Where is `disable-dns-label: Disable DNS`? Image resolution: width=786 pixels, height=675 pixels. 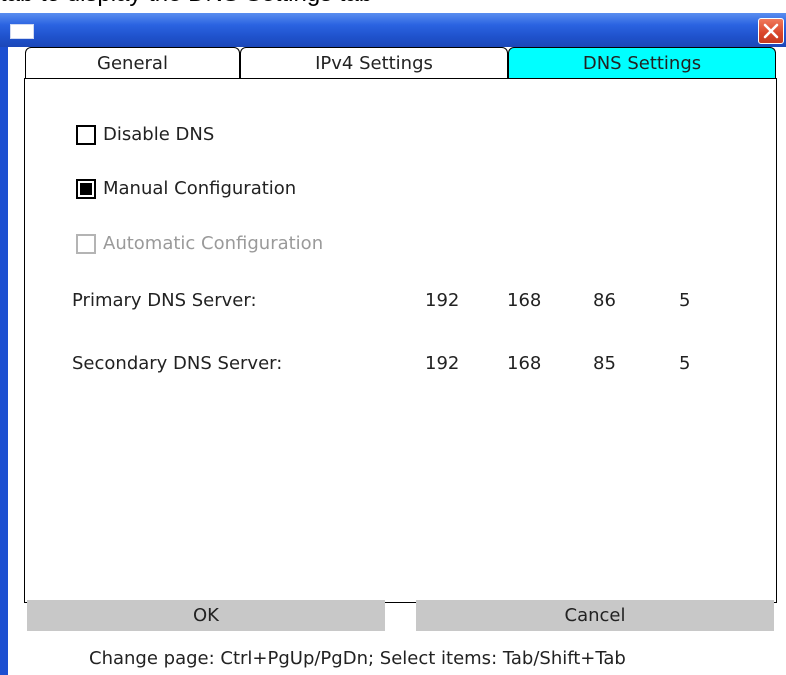
disable-dns-label: Disable DNS is located at coordinates (159, 134).